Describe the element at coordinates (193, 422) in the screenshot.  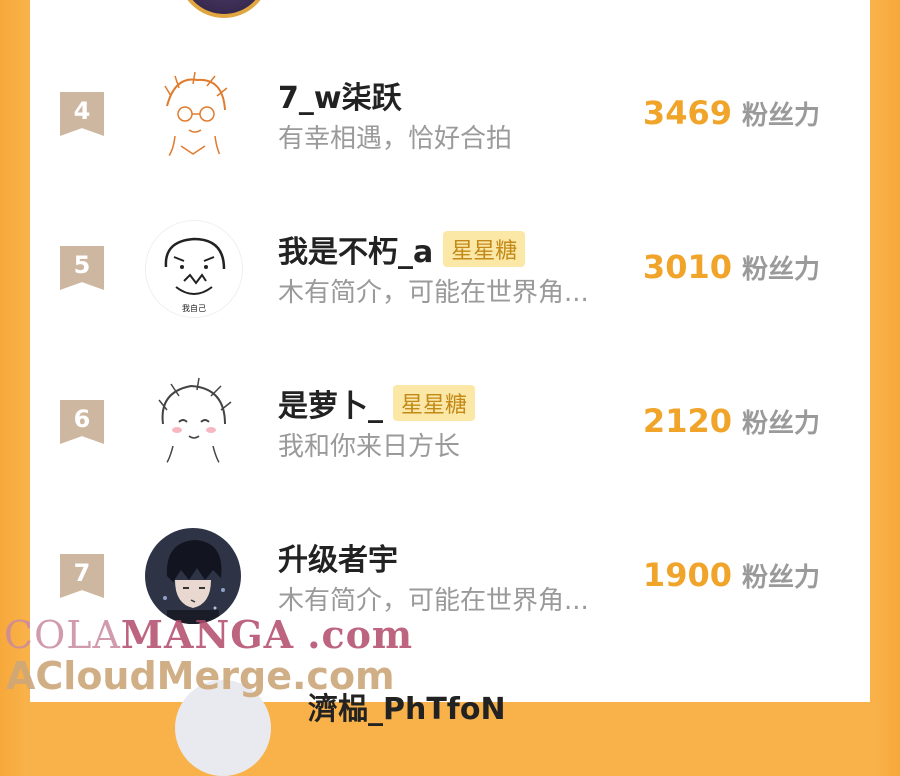
I see `anime-sketch-avatar-icon` at that location.